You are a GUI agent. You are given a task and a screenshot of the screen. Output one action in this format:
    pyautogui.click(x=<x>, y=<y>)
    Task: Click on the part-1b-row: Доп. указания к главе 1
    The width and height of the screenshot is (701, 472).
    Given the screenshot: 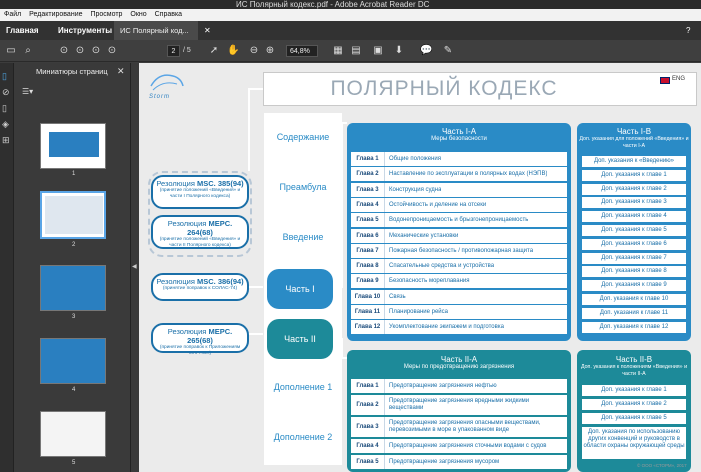 What is the action you would take?
    pyautogui.click(x=634, y=175)
    